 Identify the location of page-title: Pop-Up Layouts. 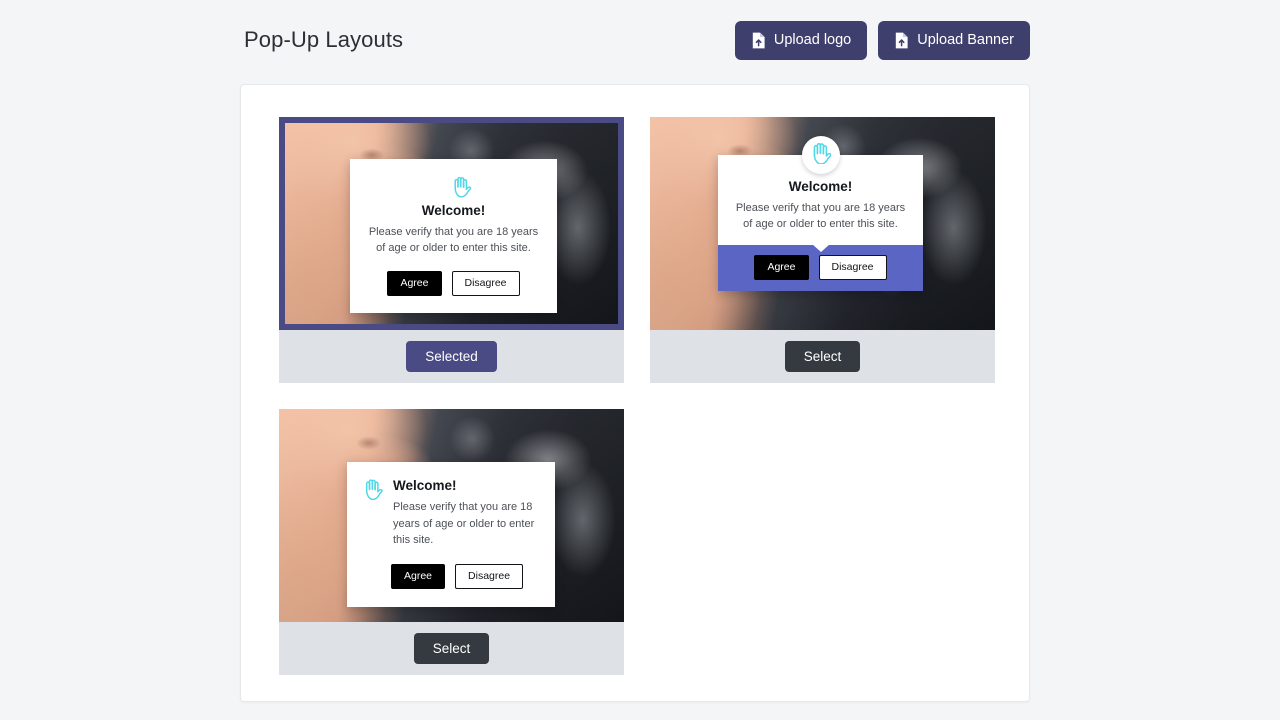
(324, 39).